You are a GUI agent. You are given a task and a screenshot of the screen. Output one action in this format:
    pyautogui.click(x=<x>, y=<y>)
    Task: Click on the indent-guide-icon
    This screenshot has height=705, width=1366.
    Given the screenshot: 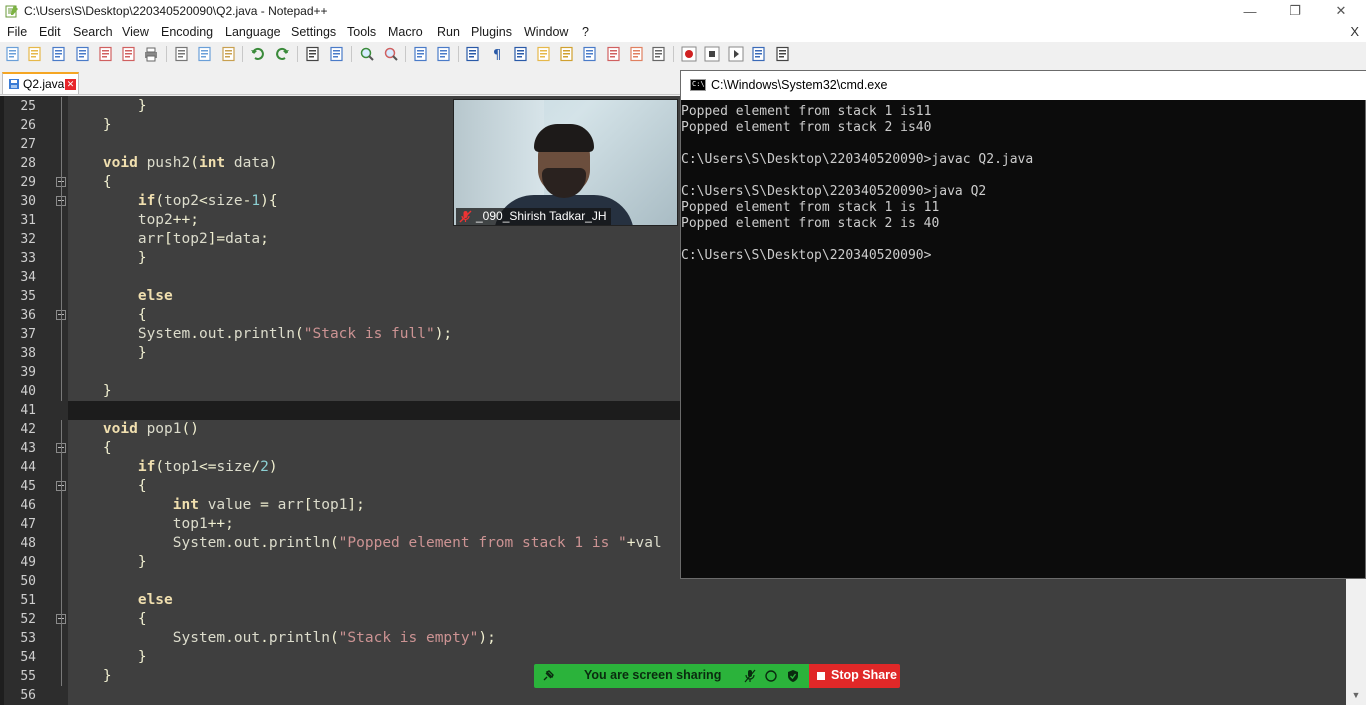 What is the action you would take?
    pyautogui.click(x=521, y=54)
    